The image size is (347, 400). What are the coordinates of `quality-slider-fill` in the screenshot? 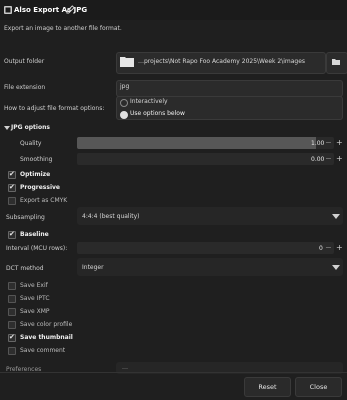 It's located at (196, 143).